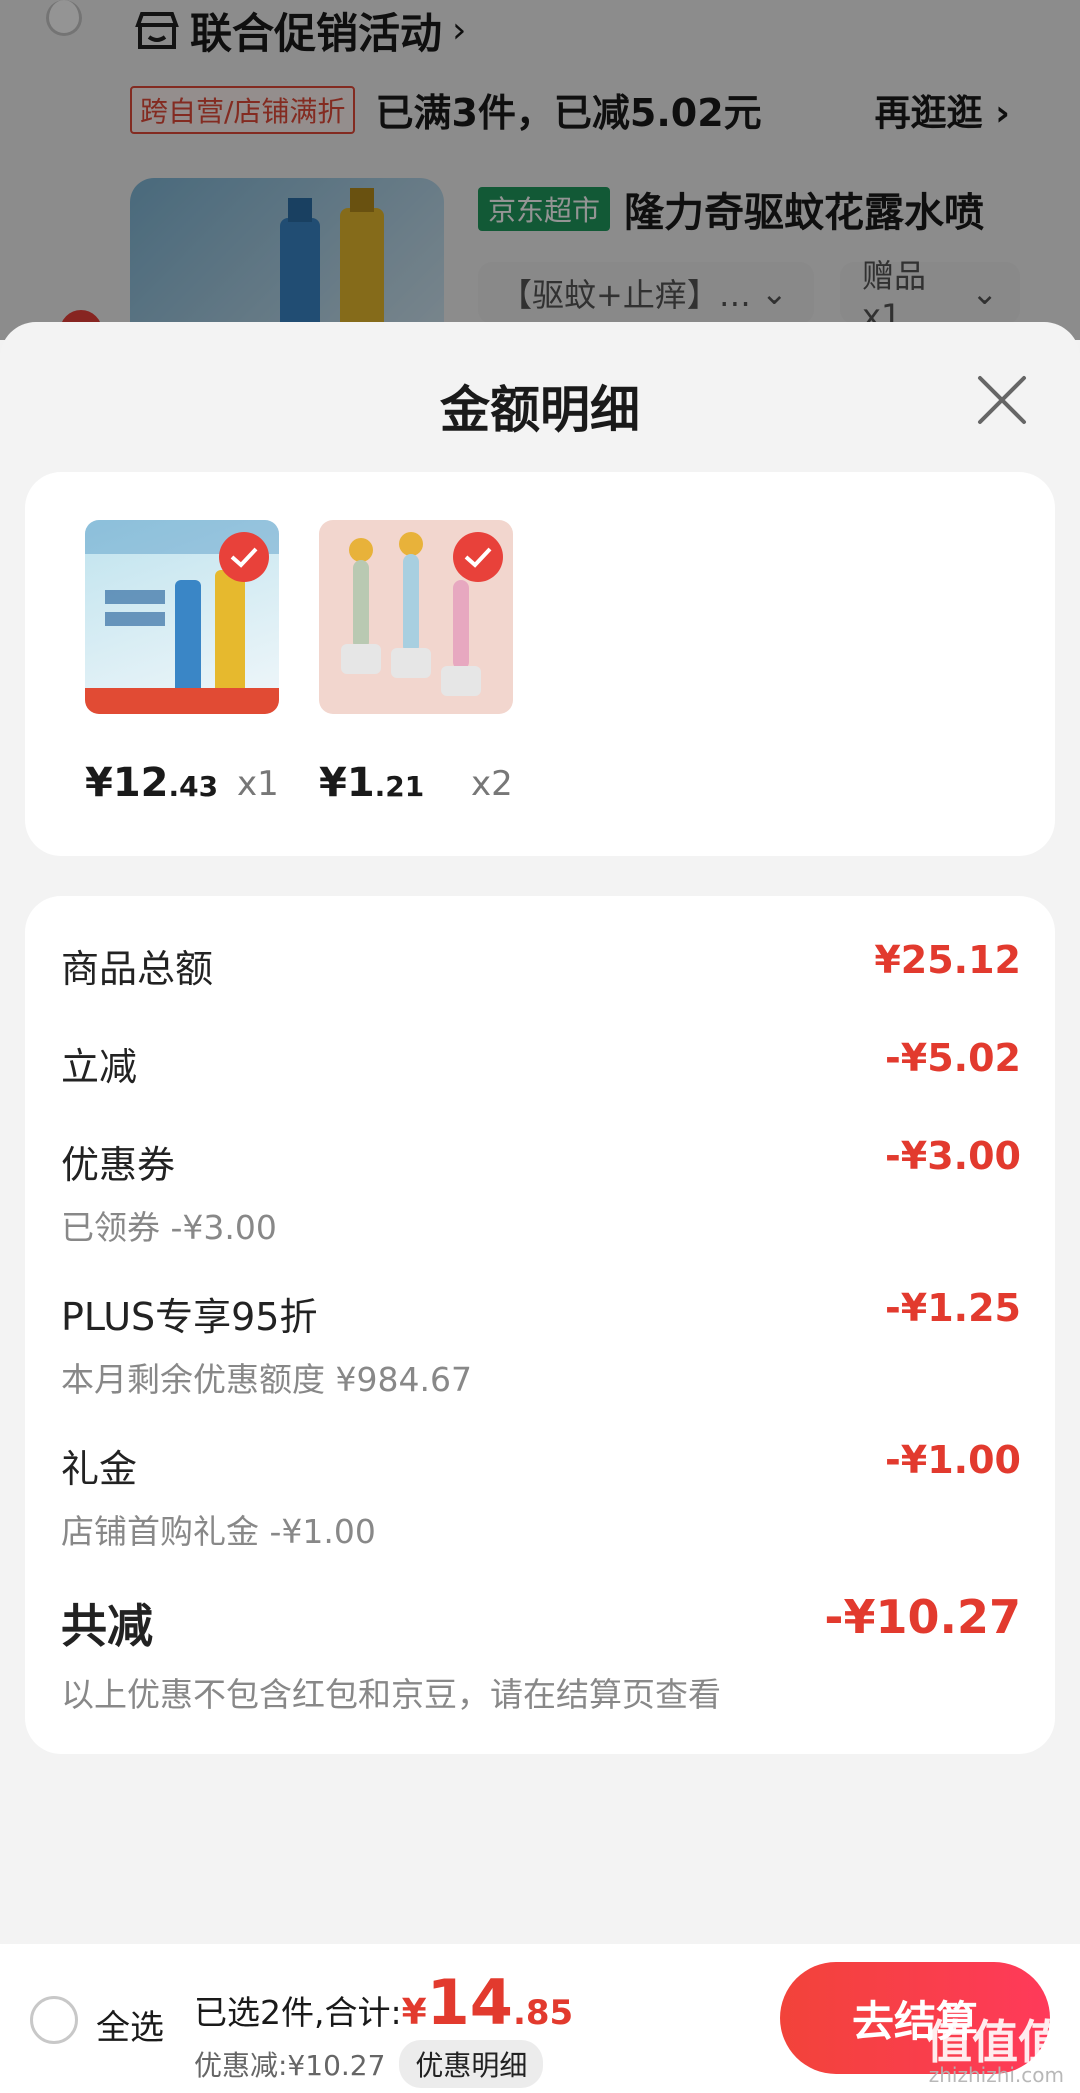 This screenshot has width=1080, height=2093. What do you see at coordinates (290, 2065) in the screenshot?
I see `discount-text: 优惠减:¥10.27` at bounding box center [290, 2065].